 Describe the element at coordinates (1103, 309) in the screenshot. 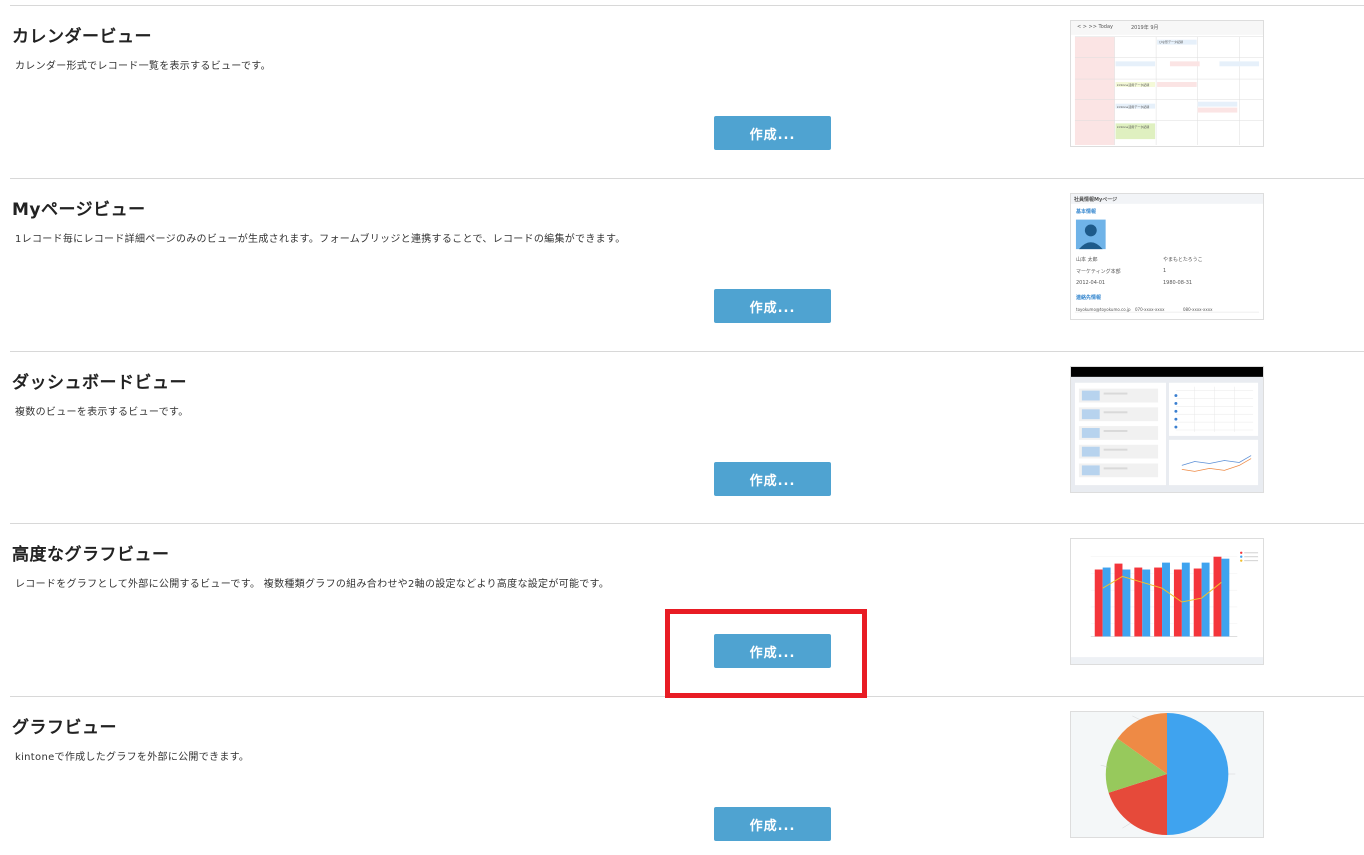

I see `mypage-thumb-email: toyokumo@toyokumo.co.jp` at that location.